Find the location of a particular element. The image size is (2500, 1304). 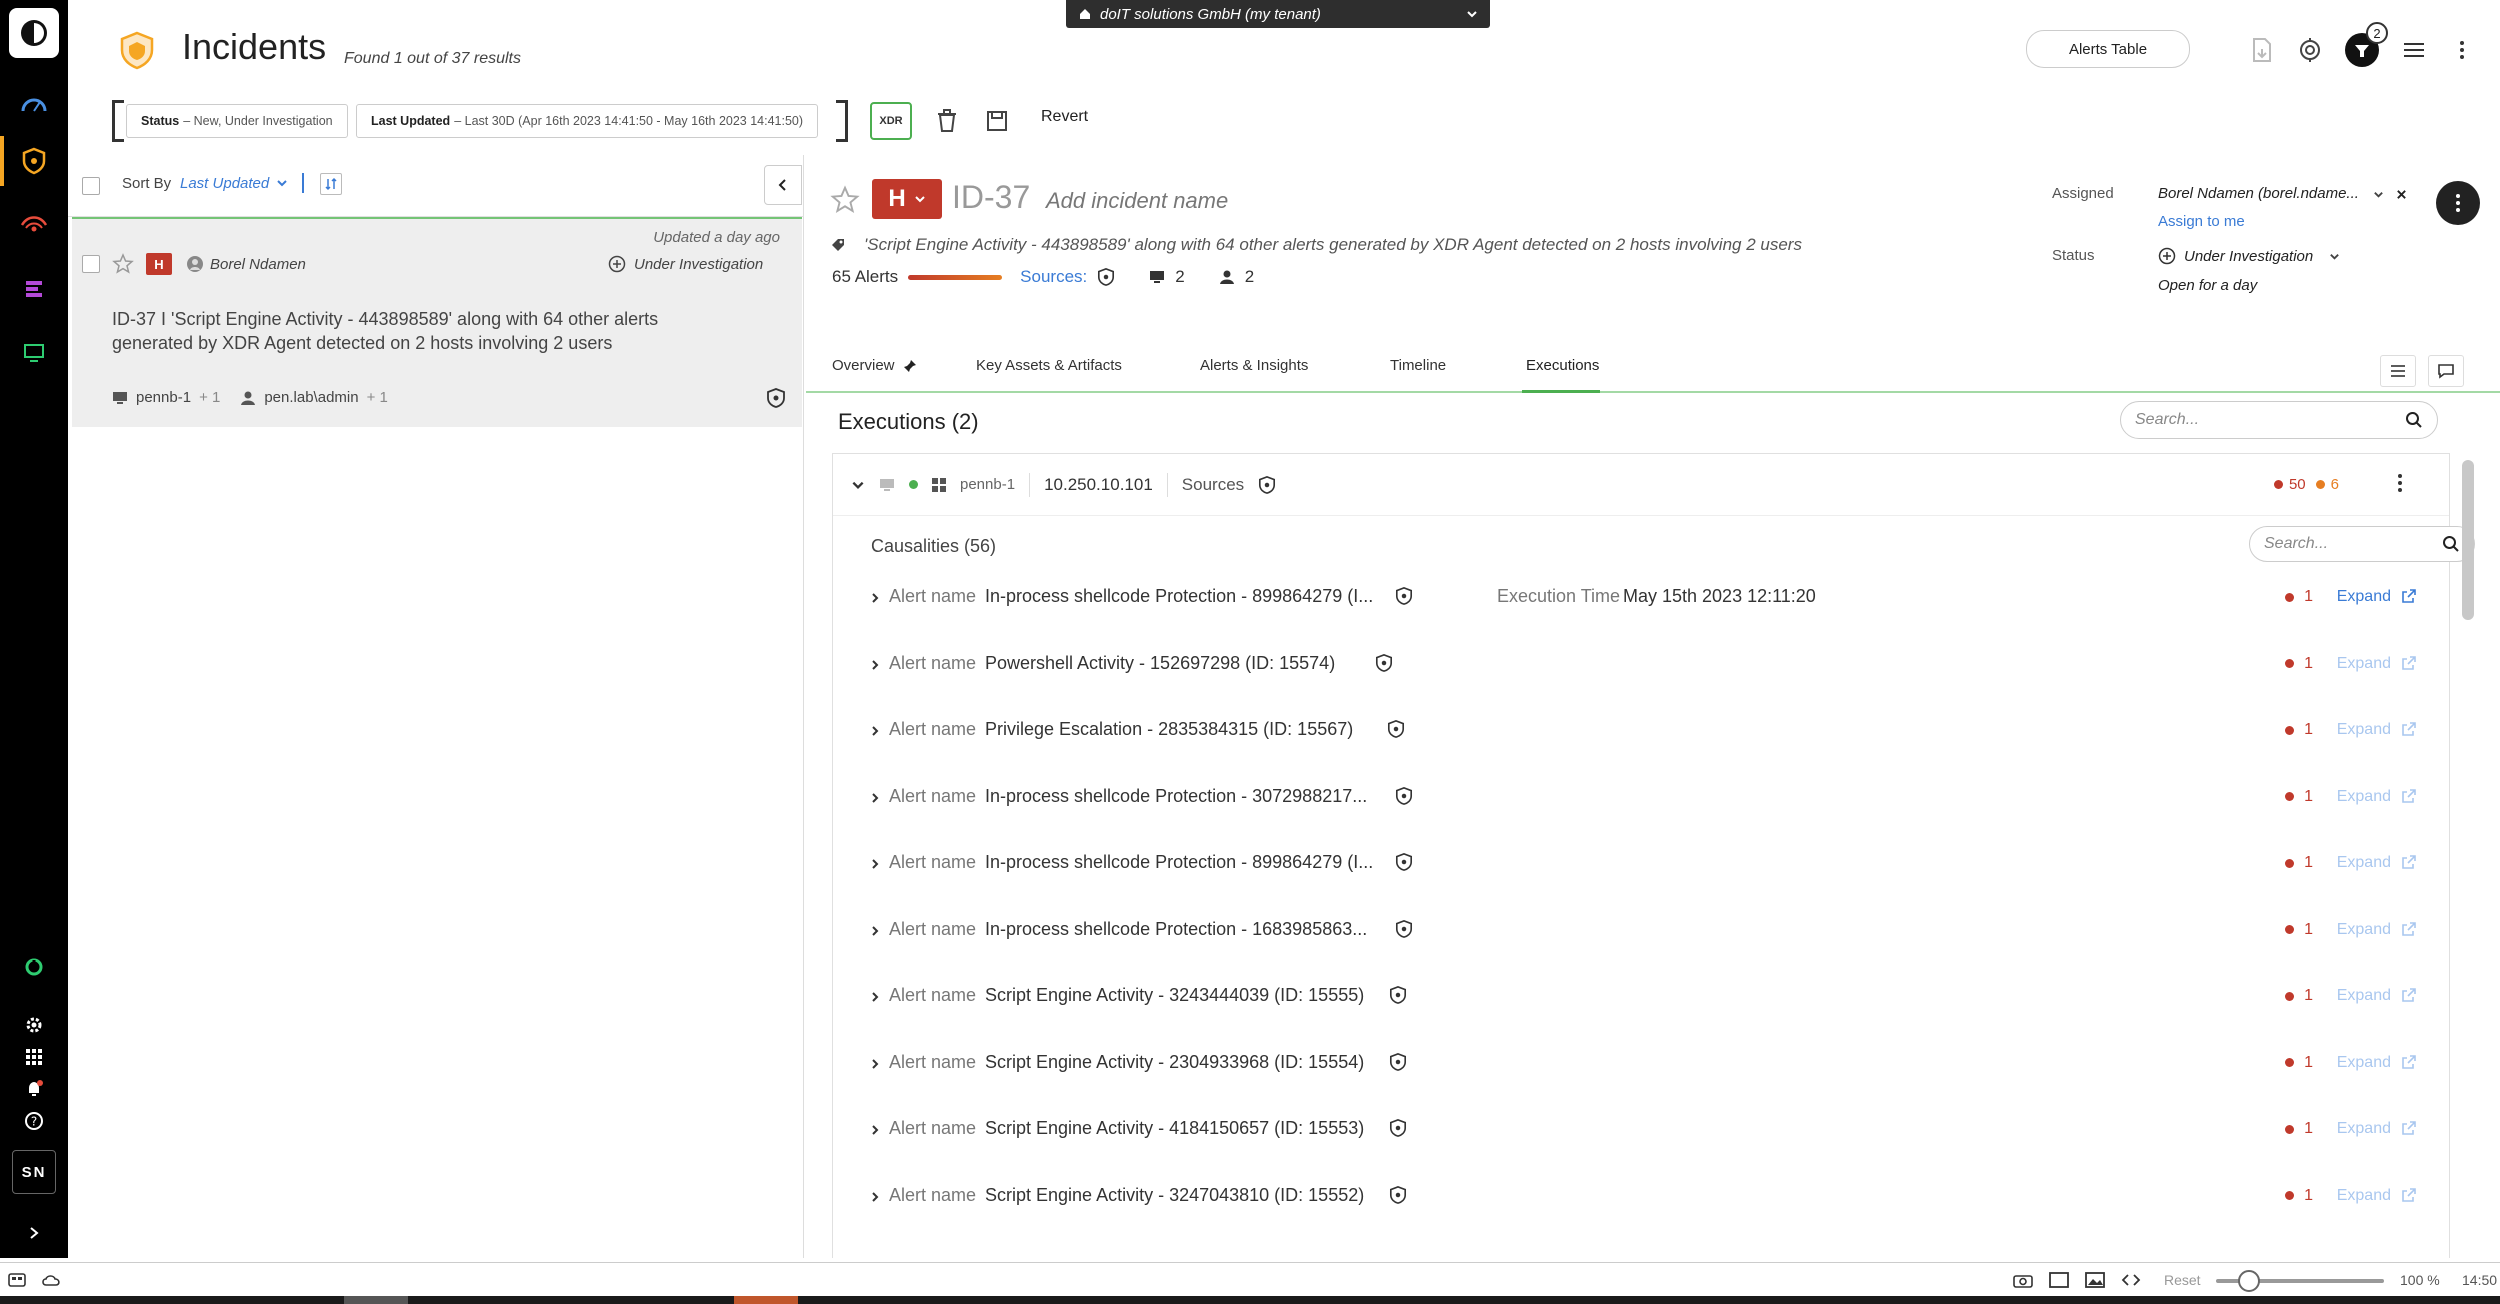

tab-timeline: Timeline is located at coordinates (1418, 365).